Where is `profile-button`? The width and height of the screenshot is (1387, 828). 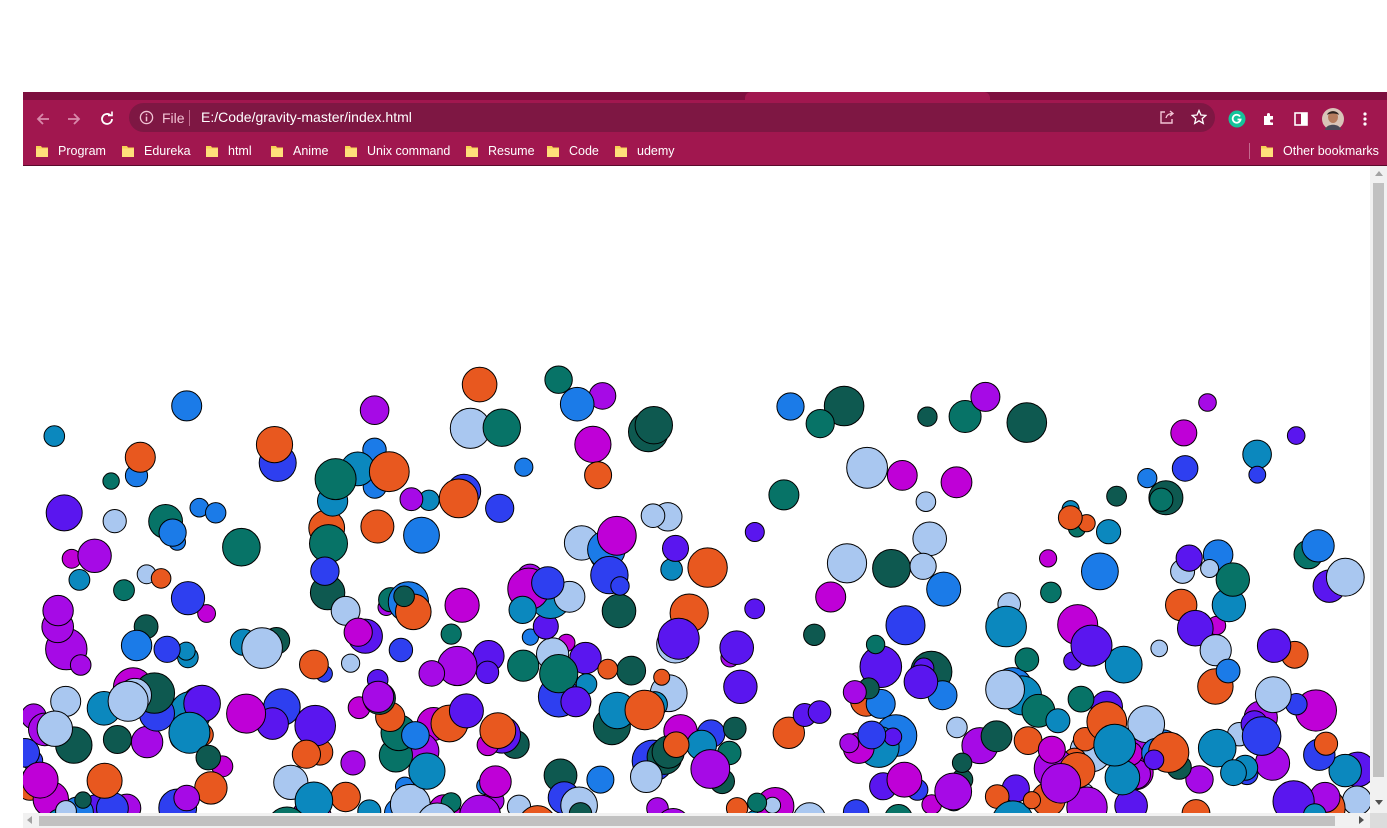
profile-button is located at coordinates (1333, 119).